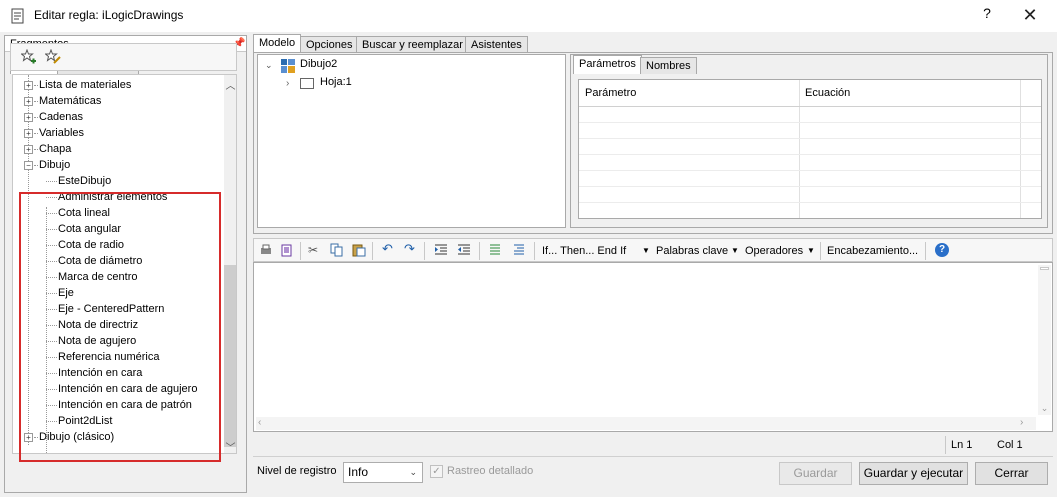  What do you see at coordinates (118, 389) in the screenshot?
I see `tree-item: Intención en cara de agujero` at bounding box center [118, 389].